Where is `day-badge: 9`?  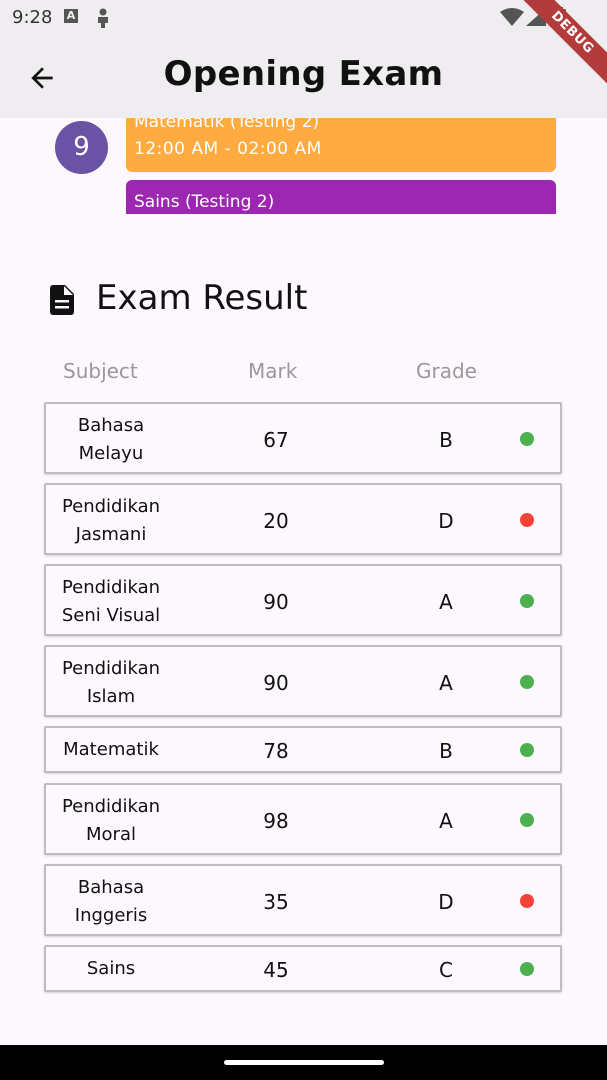 day-badge: 9 is located at coordinates (81, 147).